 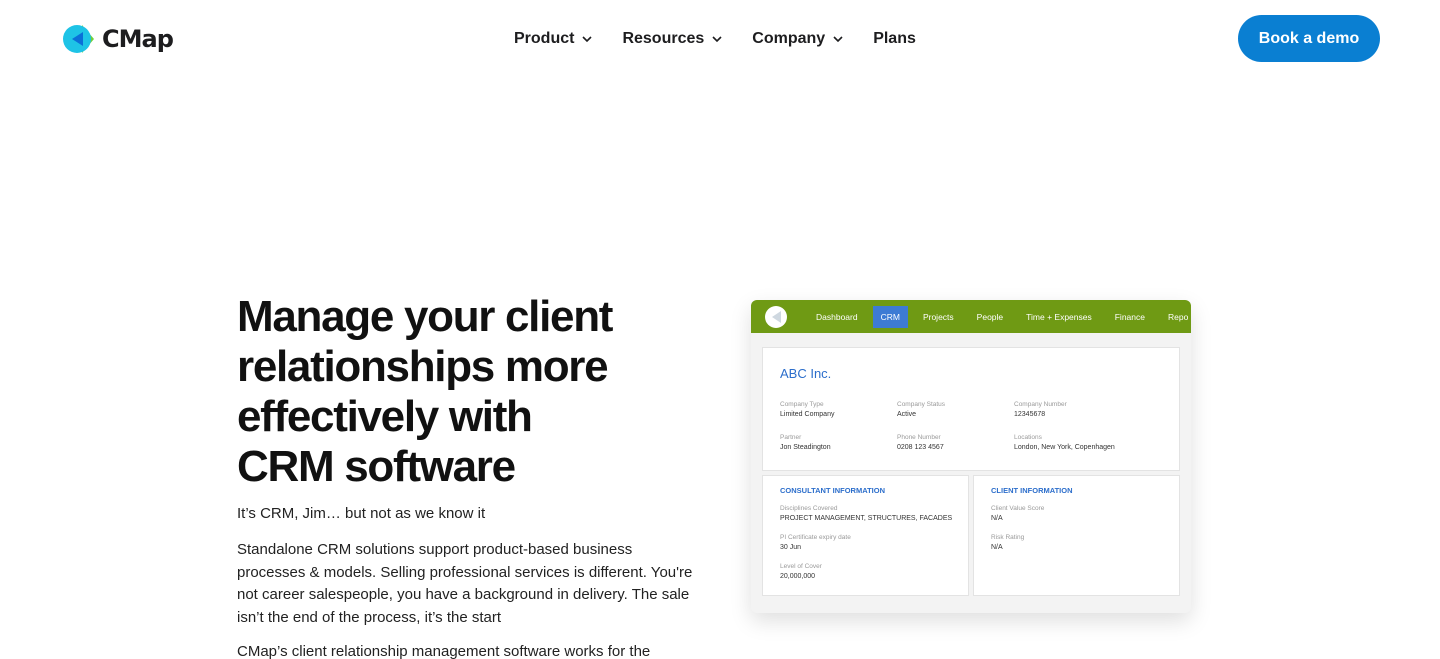 I want to click on company-field: Partner Jon Steadington, so click(x=805, y=442).